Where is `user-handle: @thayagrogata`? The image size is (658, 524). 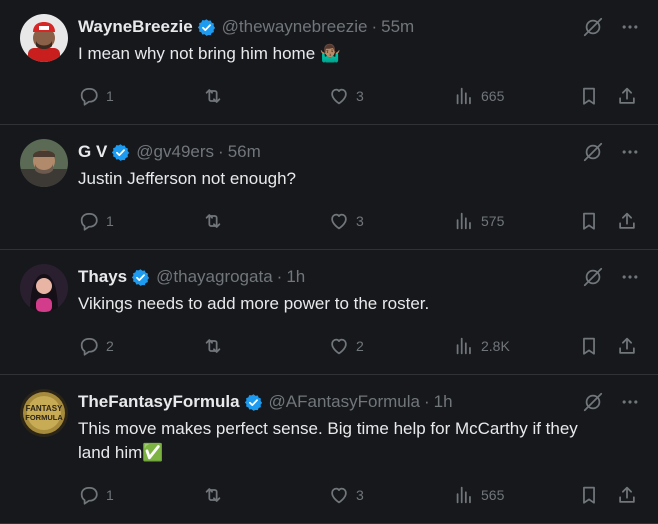 user-handle: @thayagrogata is located at coordinates (214, 277).